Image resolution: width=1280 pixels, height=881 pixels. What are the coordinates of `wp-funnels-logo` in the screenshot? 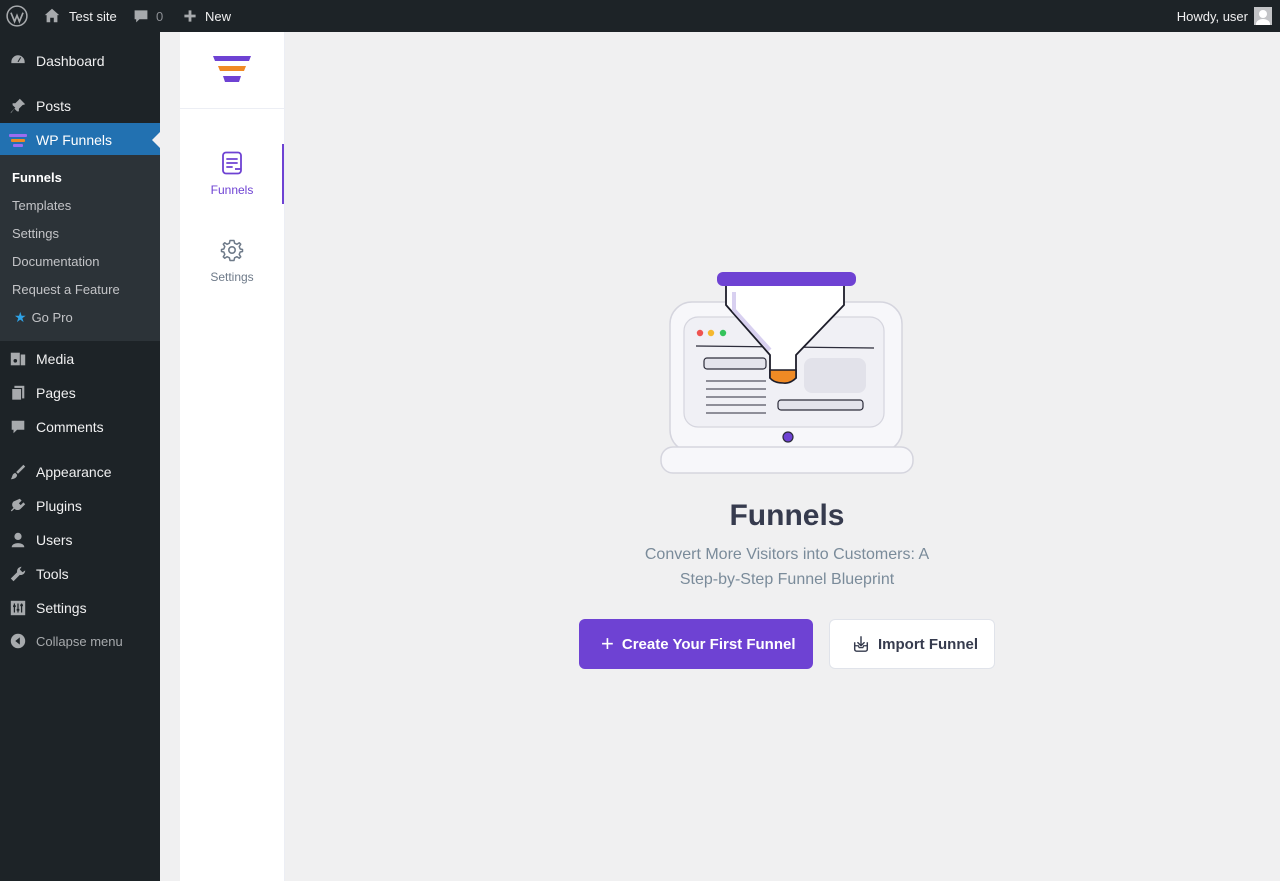 It's located at (232, 70).